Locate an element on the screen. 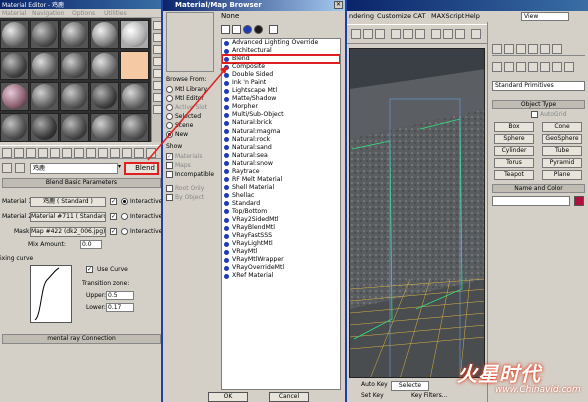  material-type-item: Natural:brick is located at coordinates (281, 123).